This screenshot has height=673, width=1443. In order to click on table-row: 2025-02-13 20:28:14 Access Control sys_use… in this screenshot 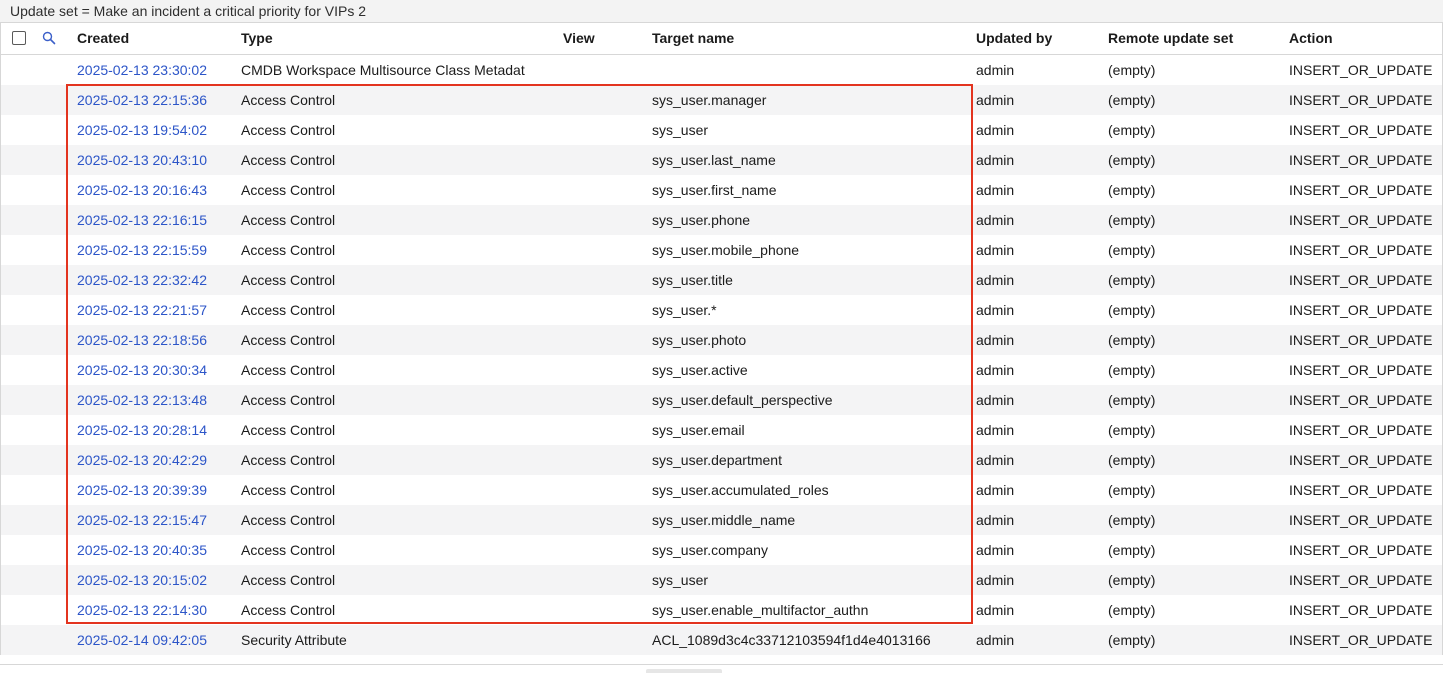, I will do `click(721, 430)`.